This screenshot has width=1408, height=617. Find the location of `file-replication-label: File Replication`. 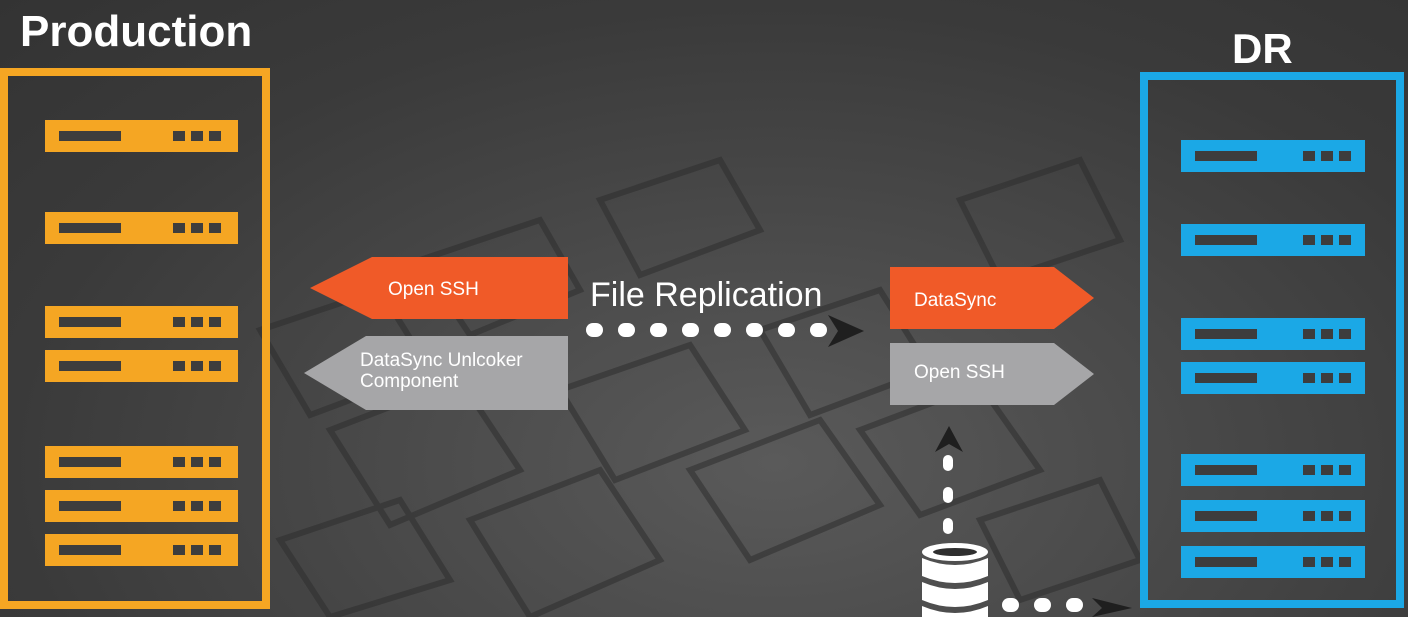

file-replication-label: File Replication is located at coordinates (706, 295).